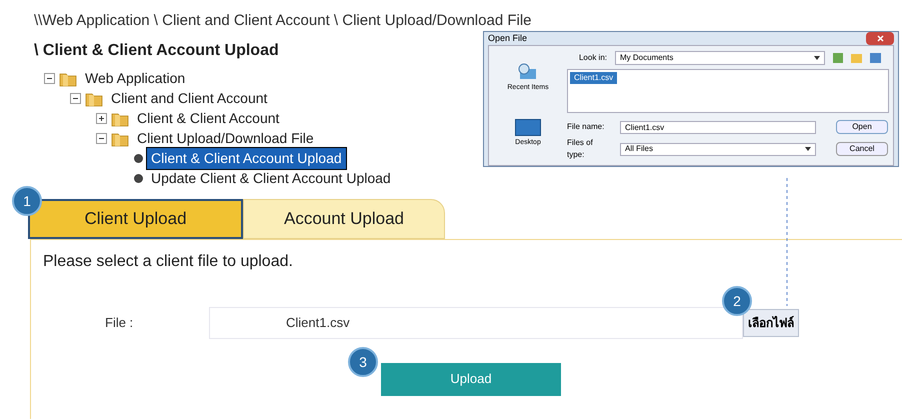 This screenshot has width=902, height=420. Describe the element at coordinates (580, 149) in the screenshot. I see `file-type-label: Files of type:` at that location.